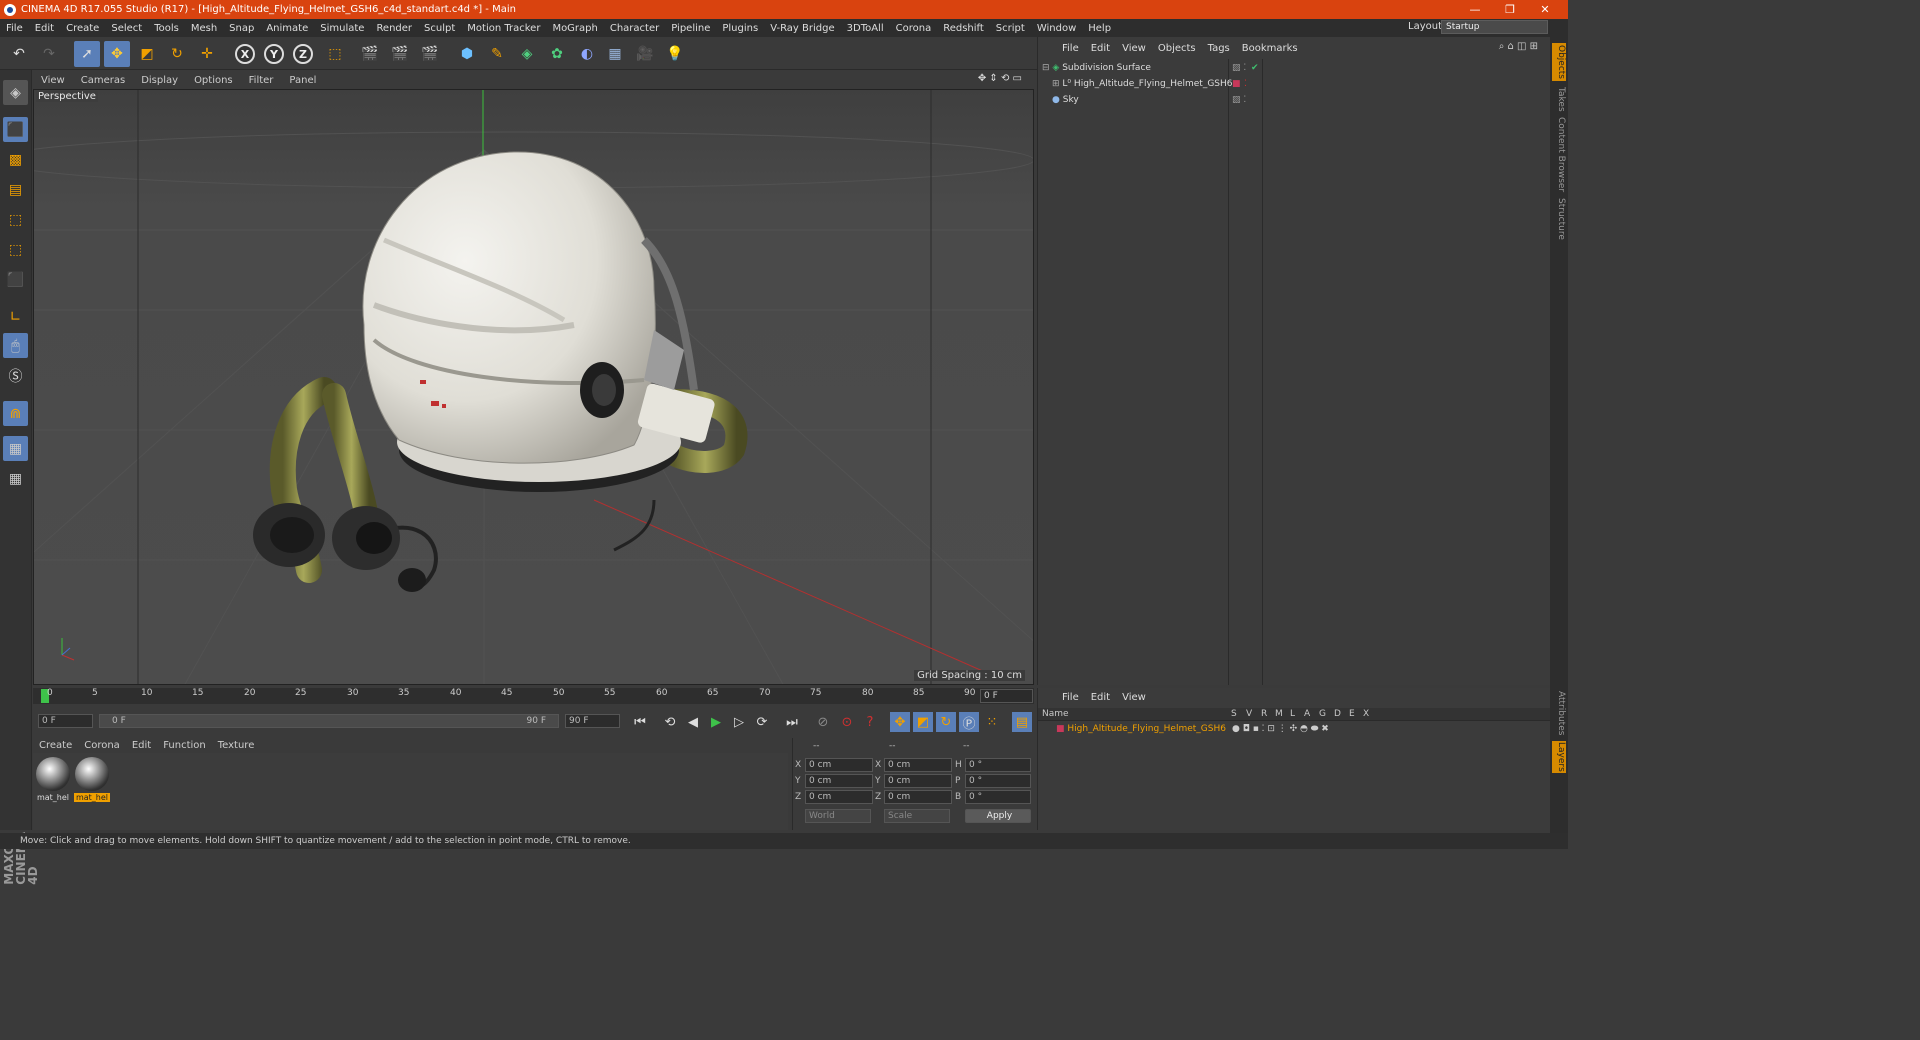 This screenshot has width=1920, height=1040. What do you see at coordinates (241, 28) in the screenshot?
I see `menu-snap: Snap` at bounding box center [241, 28].